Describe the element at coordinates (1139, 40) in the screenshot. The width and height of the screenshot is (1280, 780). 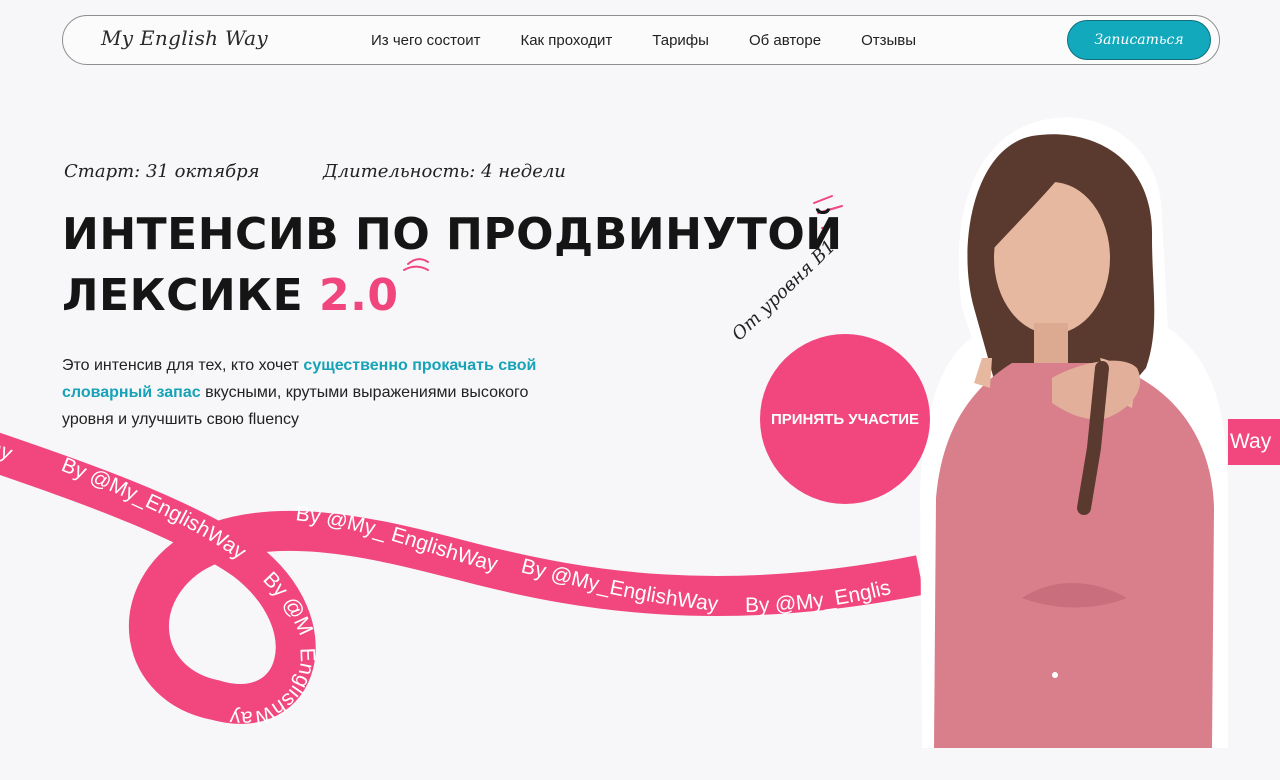
I see `signup-button: Записаться` at that location.